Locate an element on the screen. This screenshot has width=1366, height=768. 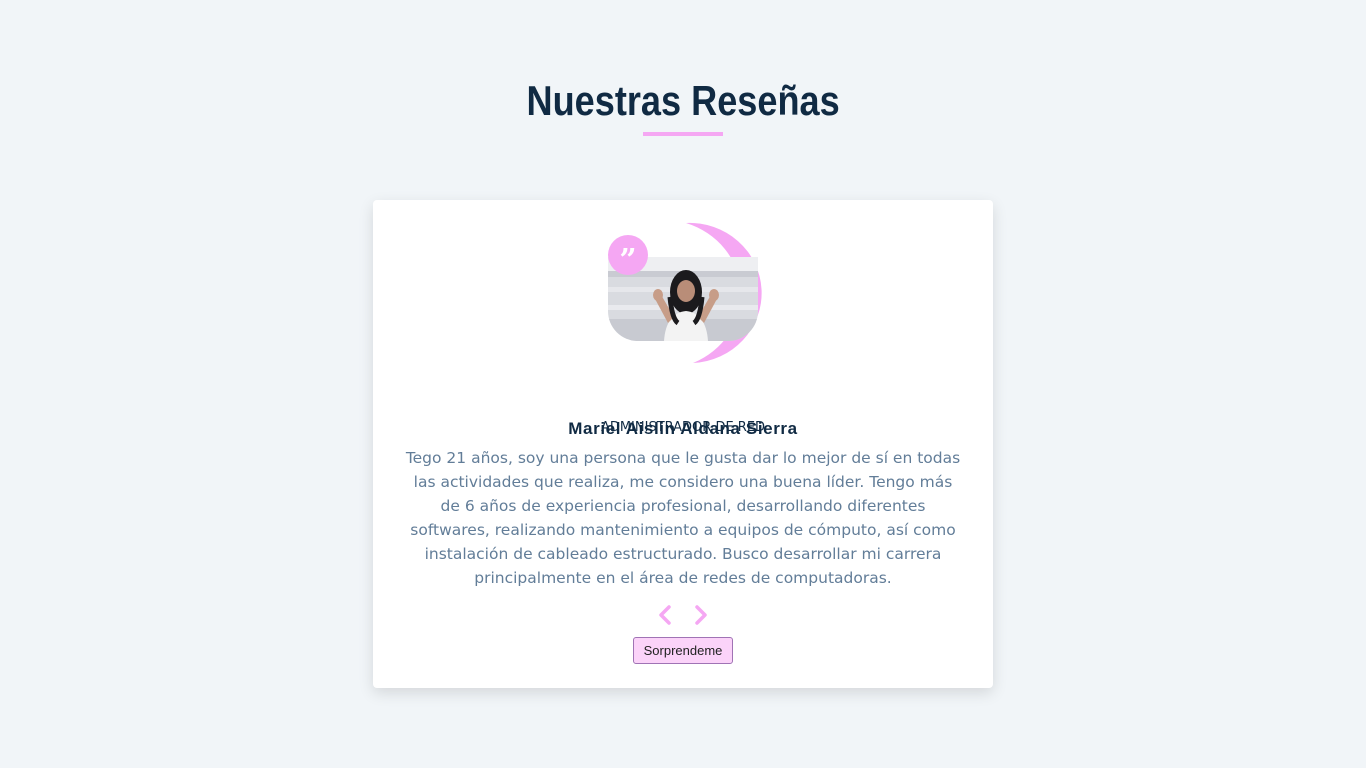
prev-button is located at coordinates (665, 615).